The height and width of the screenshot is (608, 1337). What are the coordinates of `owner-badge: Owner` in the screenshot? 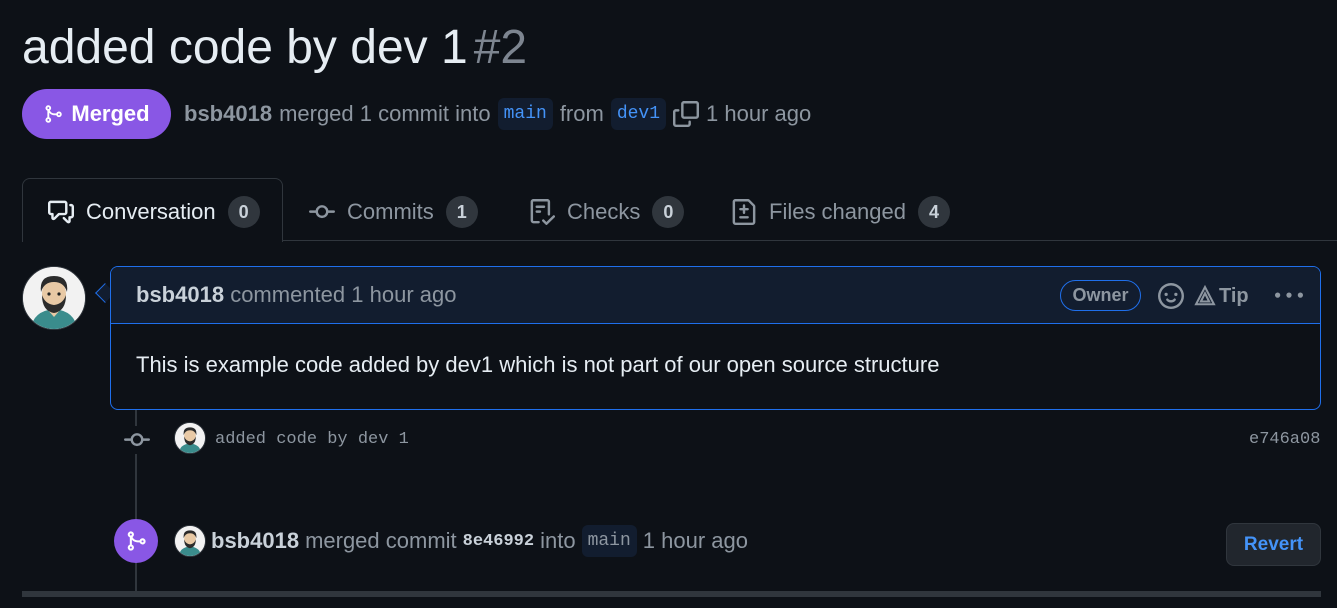 It's located at (1100, 295).